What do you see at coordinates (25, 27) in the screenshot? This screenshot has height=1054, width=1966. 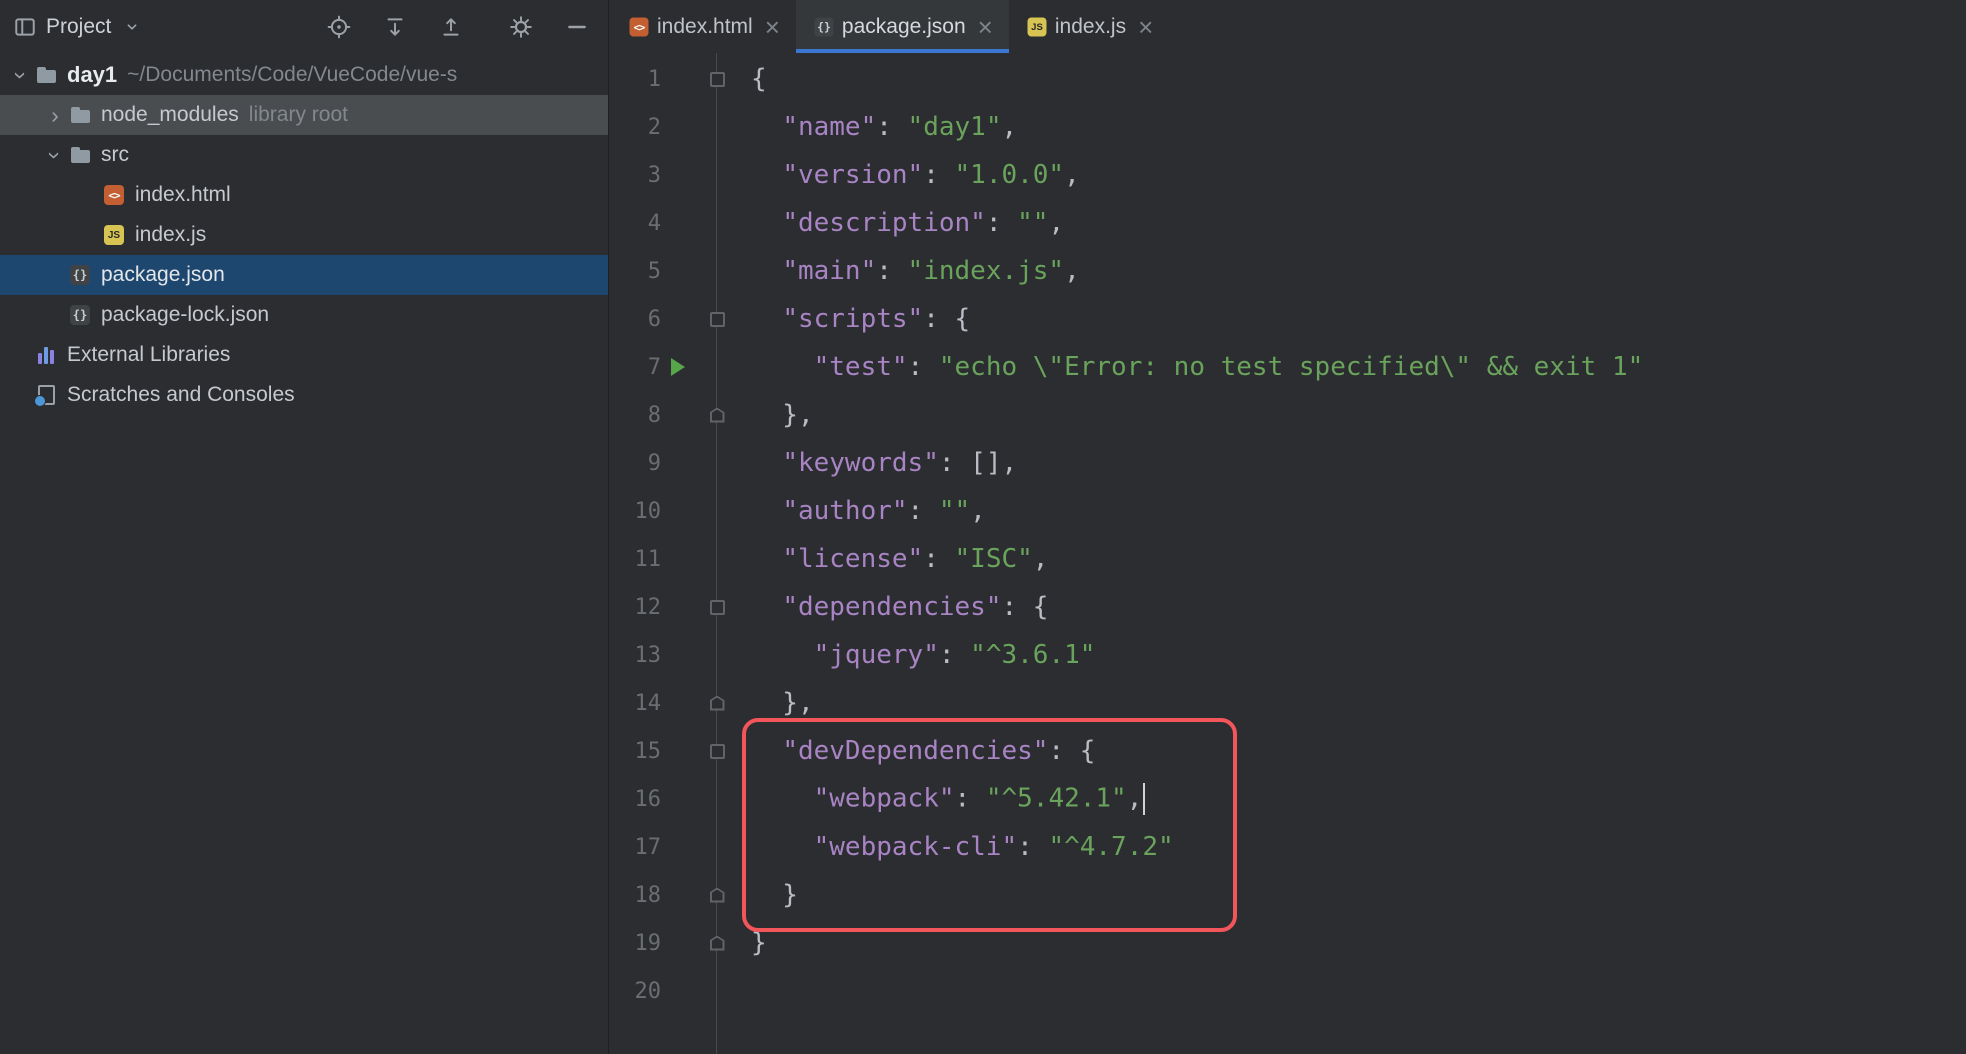 I see `tool-window-icon` at bounding box center [25, 27].